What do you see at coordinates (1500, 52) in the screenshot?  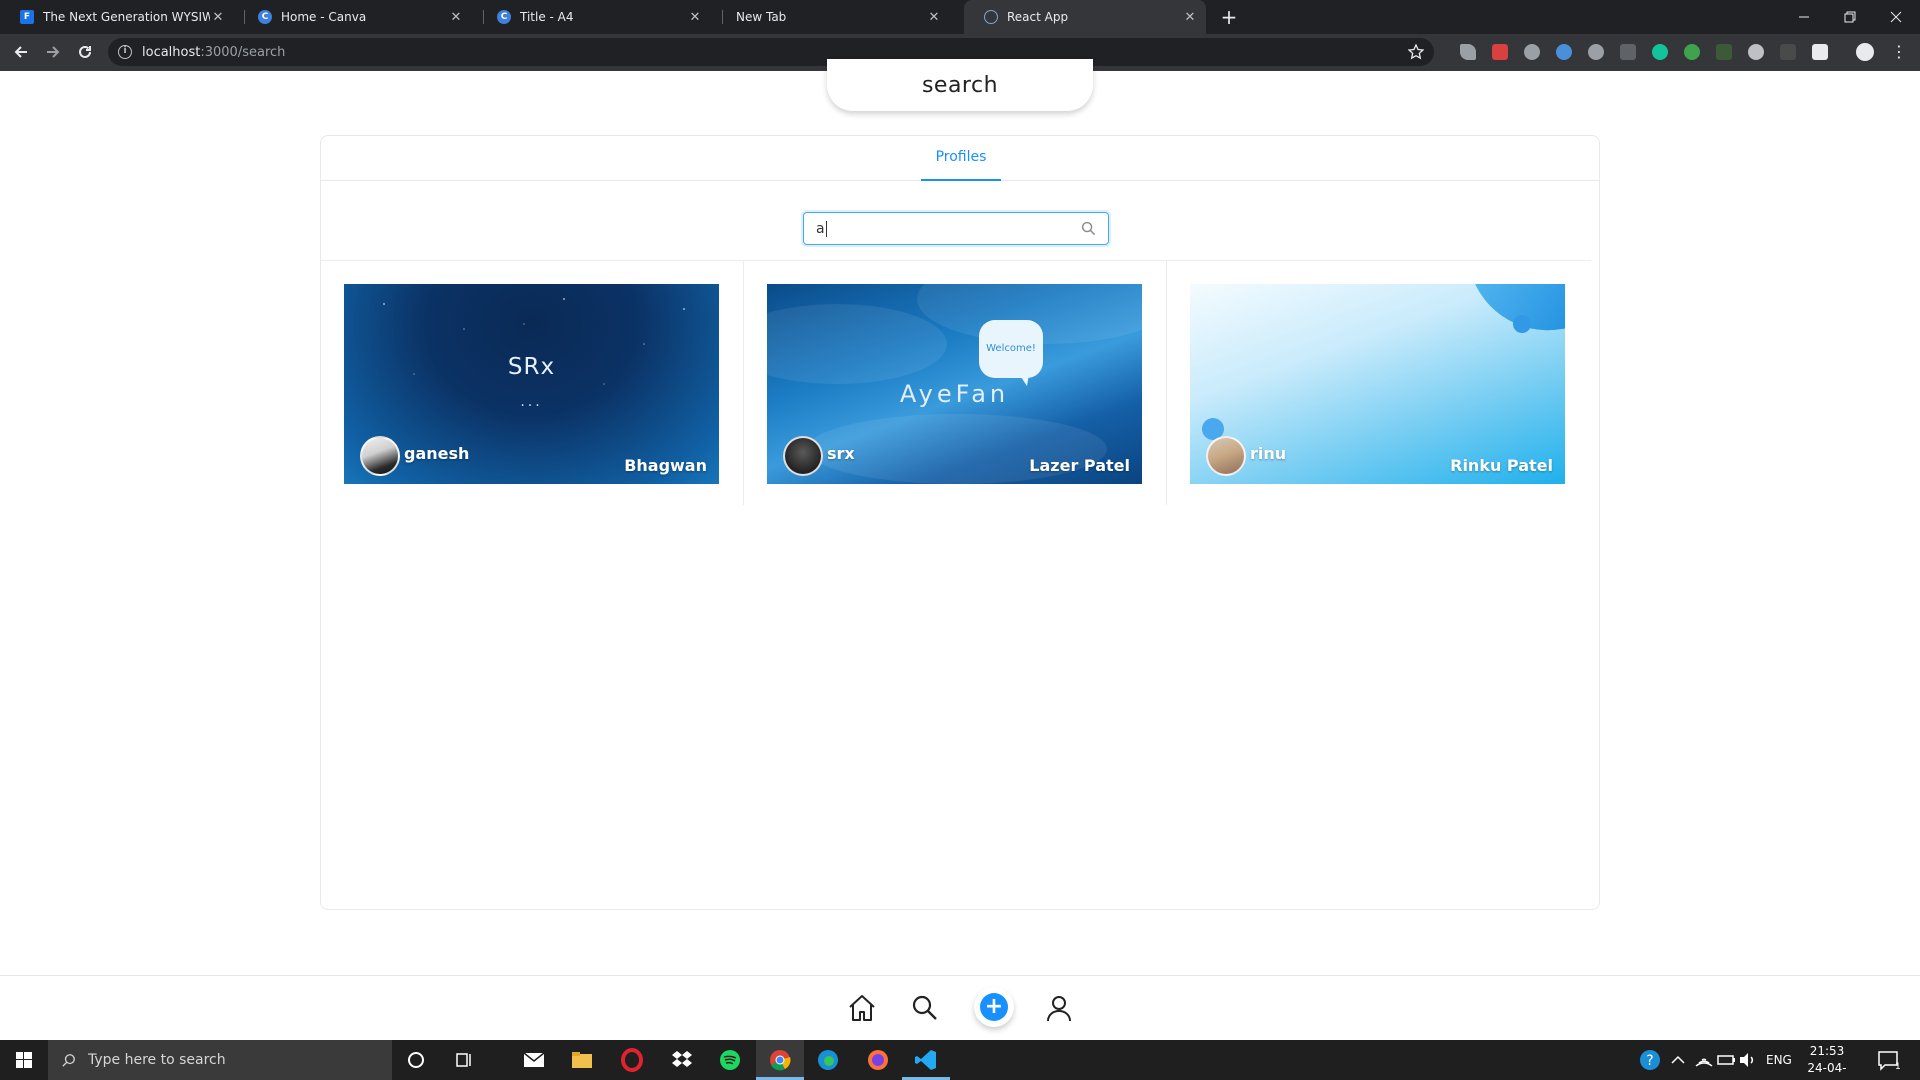 I see `extension-red-icon` at bounding box center [1500, 52].